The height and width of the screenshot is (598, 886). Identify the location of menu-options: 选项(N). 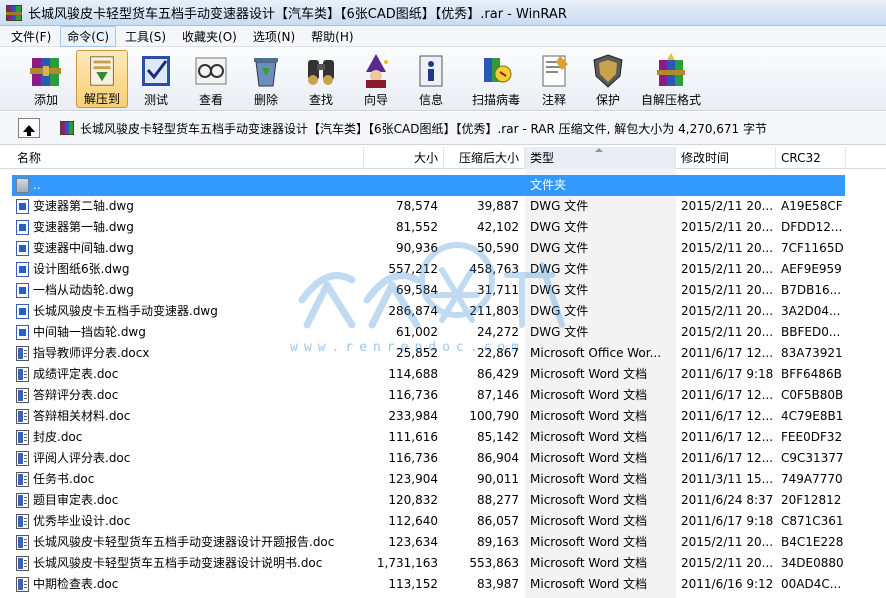
(274, 36).